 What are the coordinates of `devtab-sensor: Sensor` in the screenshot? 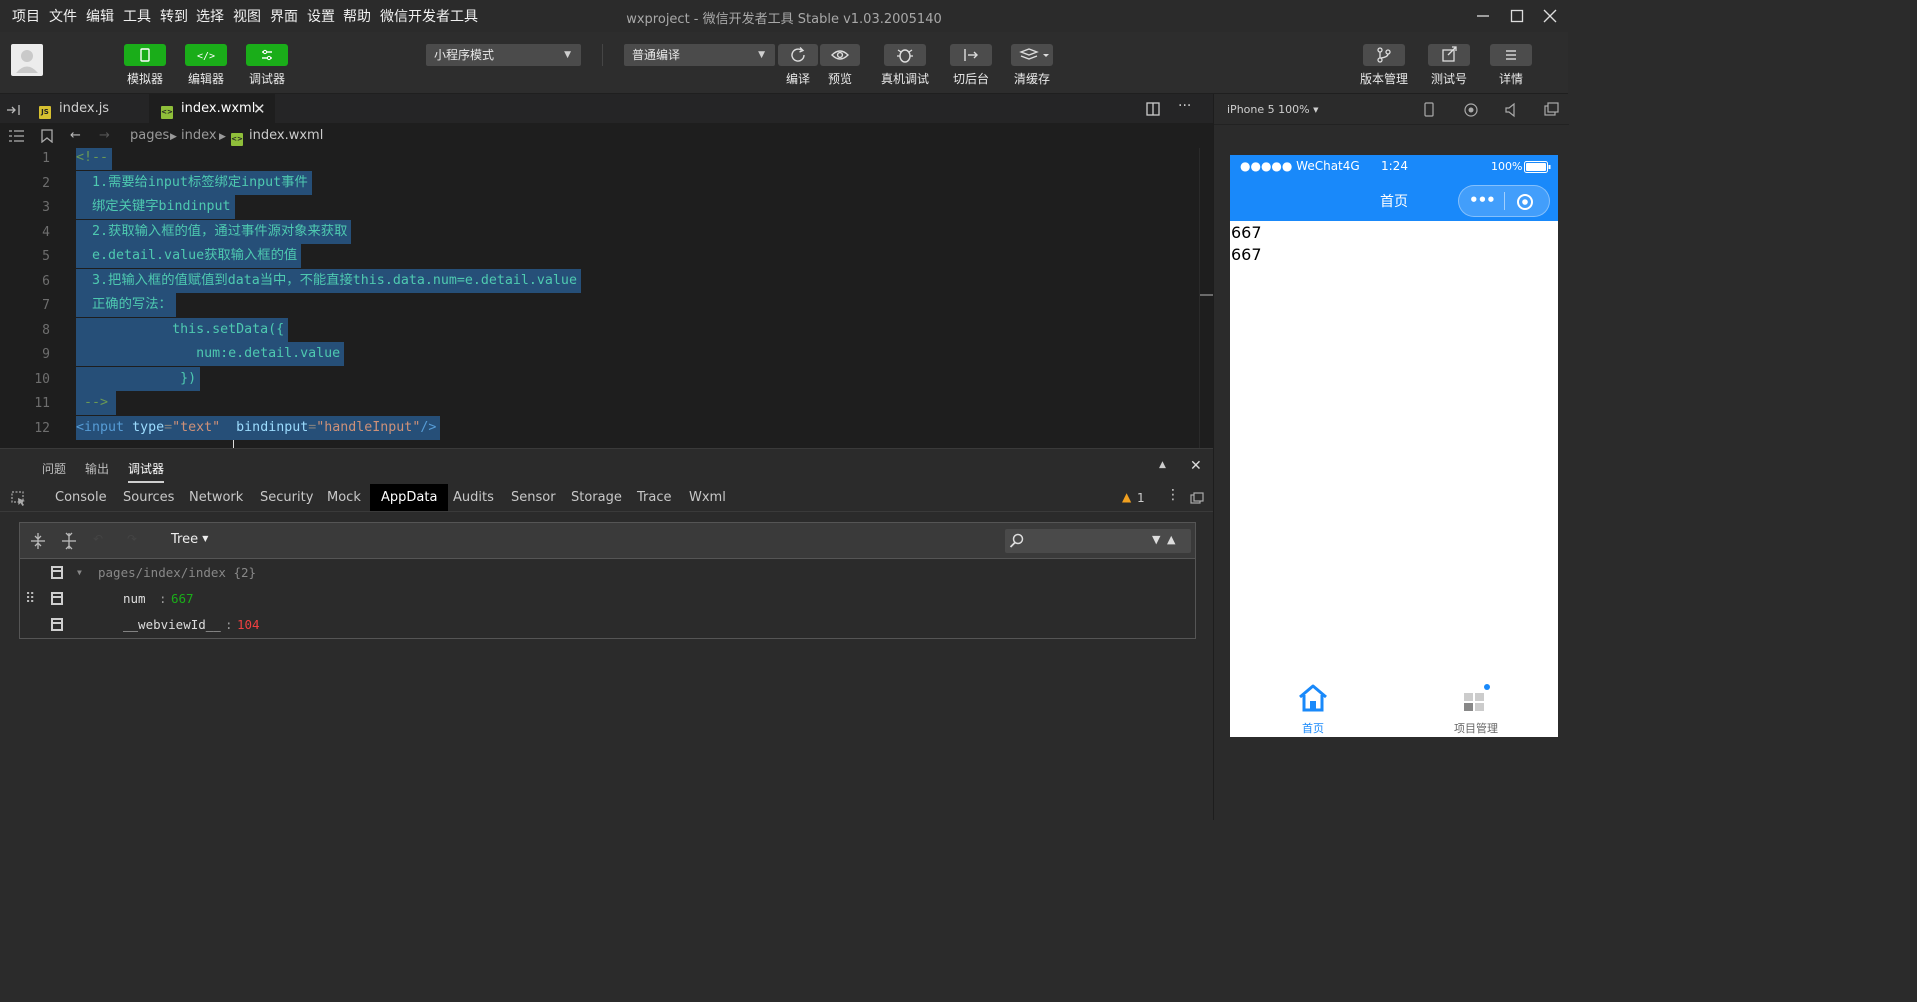 It's located at (533, 497).